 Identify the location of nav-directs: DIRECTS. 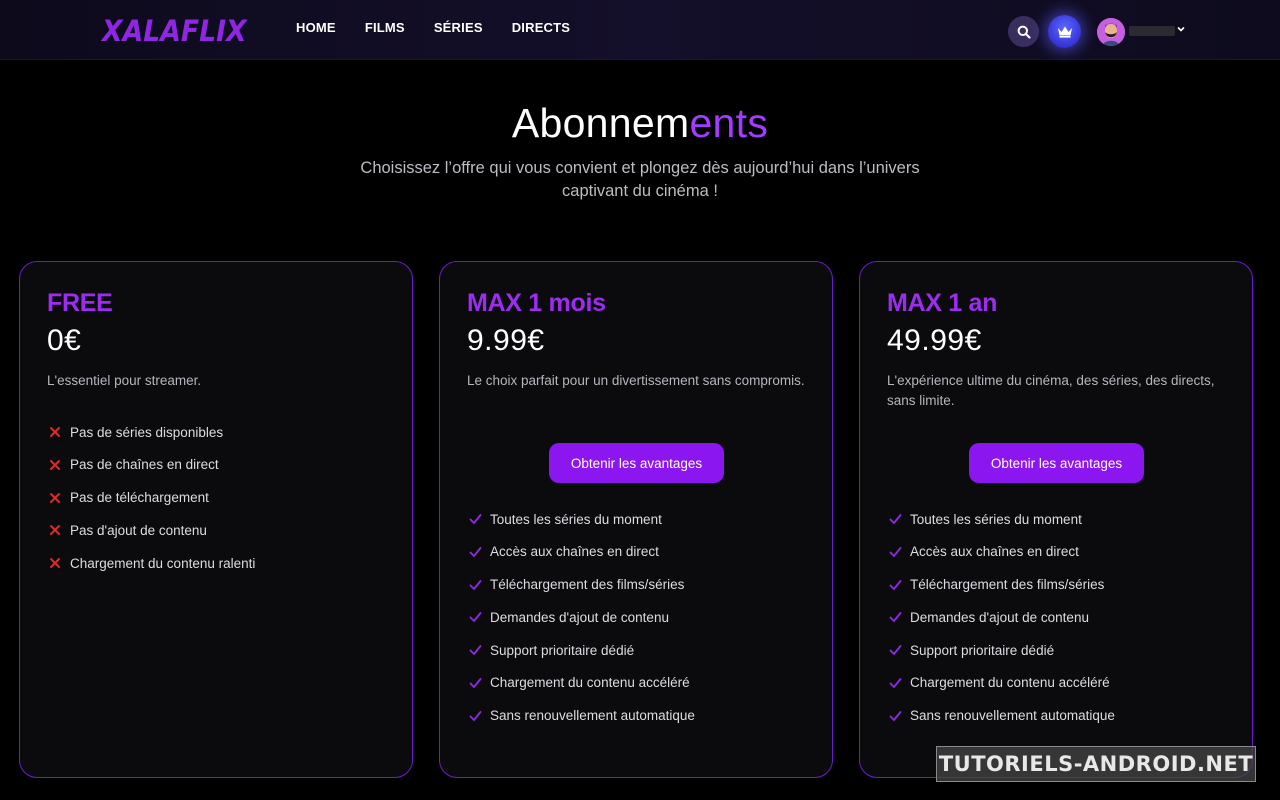
(541, 27).